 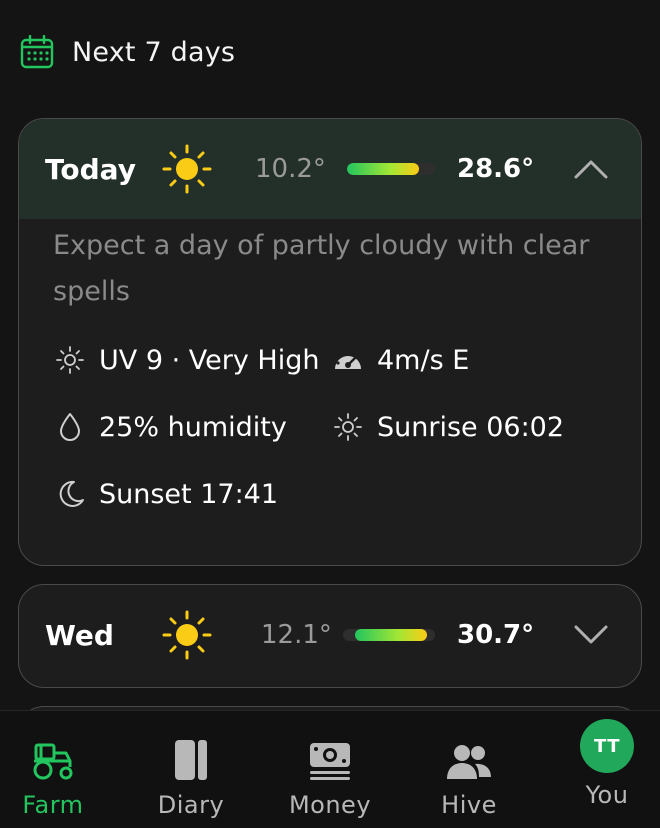 I want to click on humidity: 25% humidity, so click(x=170, y=427).